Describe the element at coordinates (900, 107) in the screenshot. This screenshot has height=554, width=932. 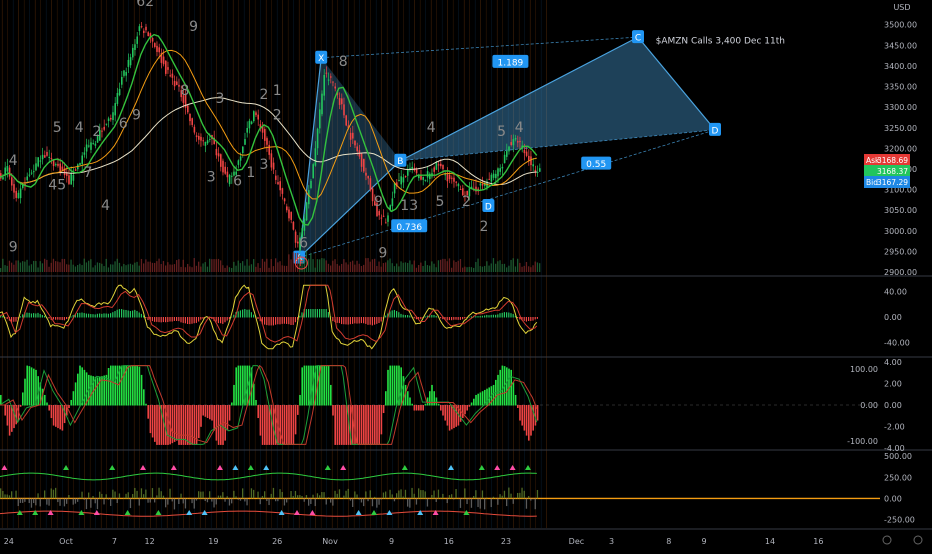
I see `price-tick-label: 3300.00` at that location.